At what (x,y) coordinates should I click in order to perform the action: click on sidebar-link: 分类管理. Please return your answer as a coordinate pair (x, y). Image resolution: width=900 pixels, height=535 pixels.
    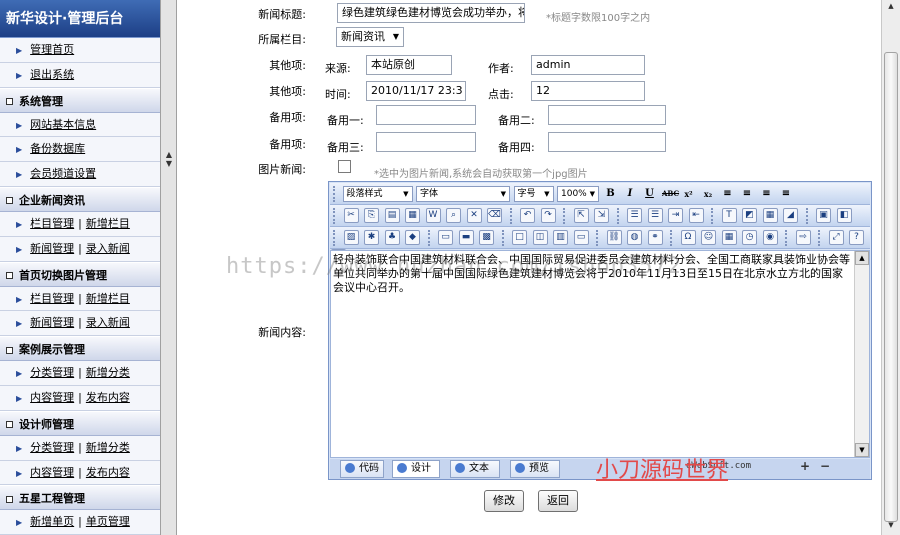
    Looking at the image, I should click on (52, 447).